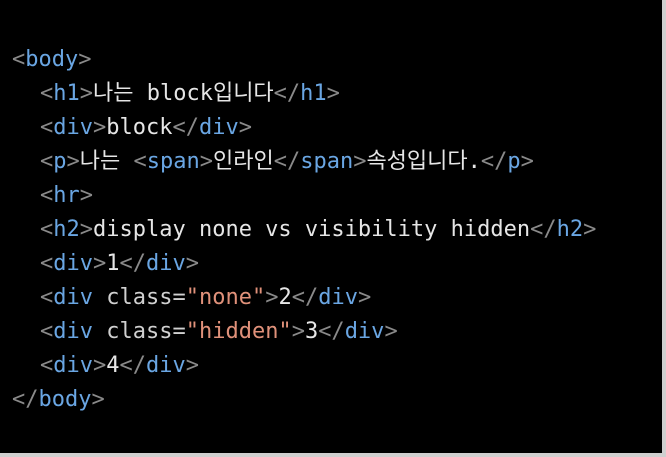  I want to click on code-text: 4, so click(113, 365).